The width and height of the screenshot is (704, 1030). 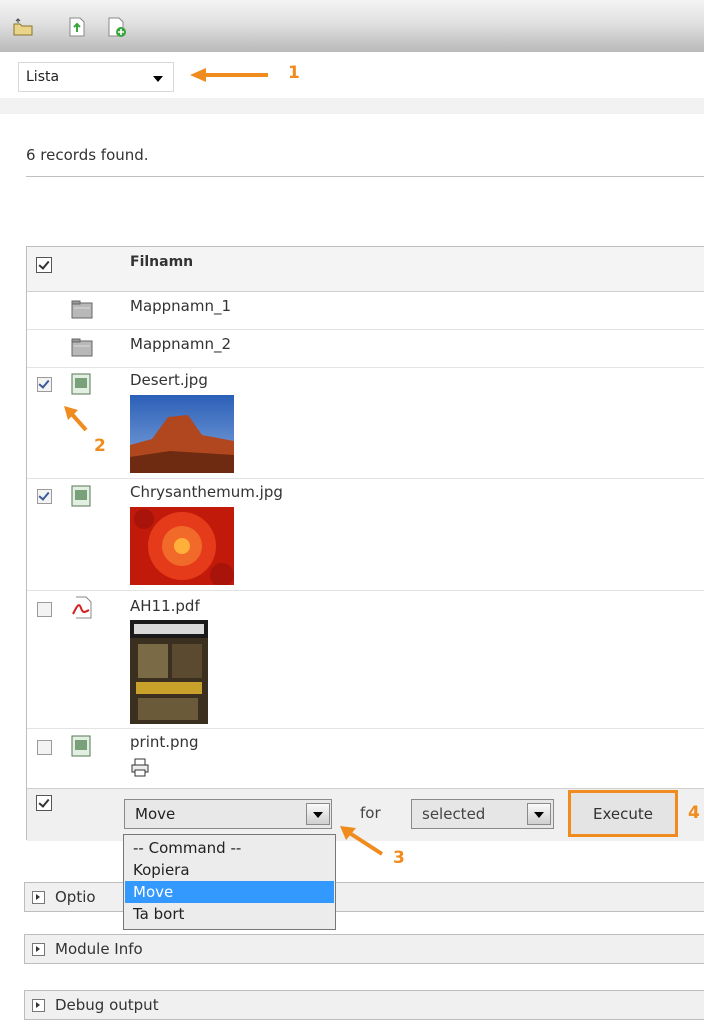 I want to click on table-row: Mappnamn_1, so click(x=365, y=310).